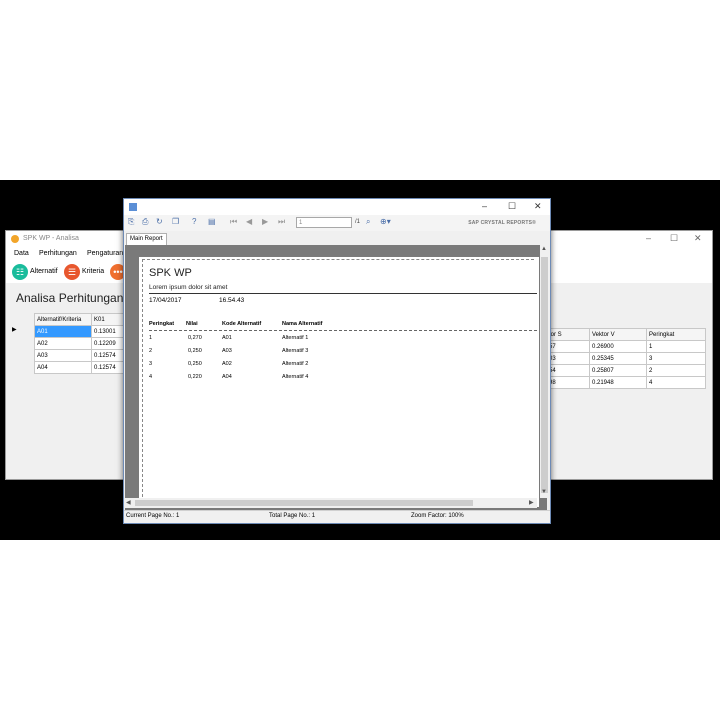 This screenshot has width=720, height=720. Describe the element at coordinates (188, 287) in the screenshot. I see `report-subtitle: Lorem ipsum dolor sit amet` at that location.